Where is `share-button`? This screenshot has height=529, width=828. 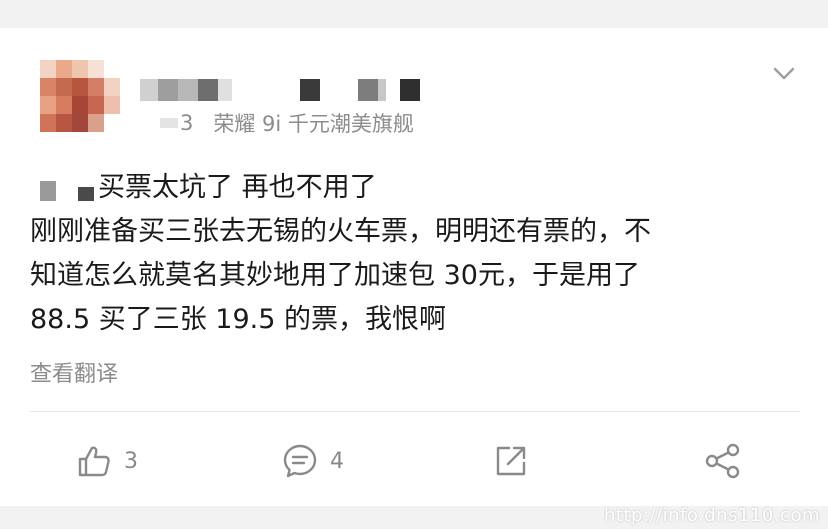
share-button is located at coordinates (723, 461).